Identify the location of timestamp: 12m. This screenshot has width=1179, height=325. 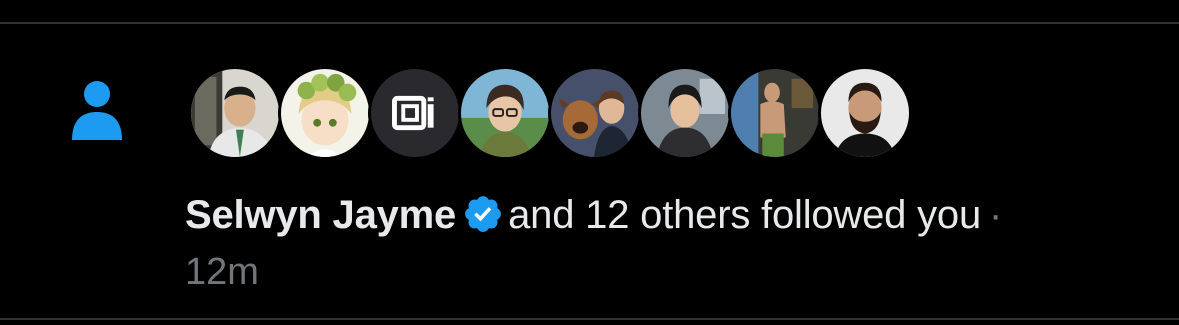
(222, 272).